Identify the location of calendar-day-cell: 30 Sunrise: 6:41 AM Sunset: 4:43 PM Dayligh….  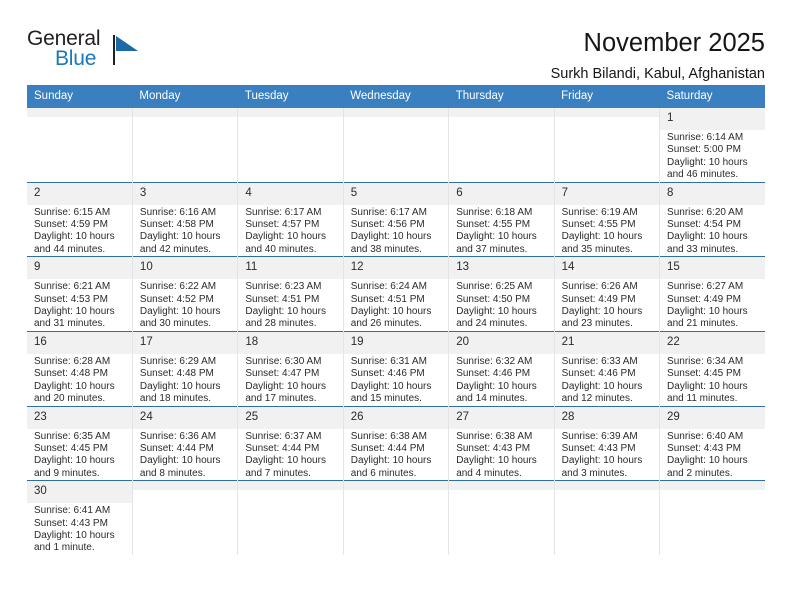
(80, 517).